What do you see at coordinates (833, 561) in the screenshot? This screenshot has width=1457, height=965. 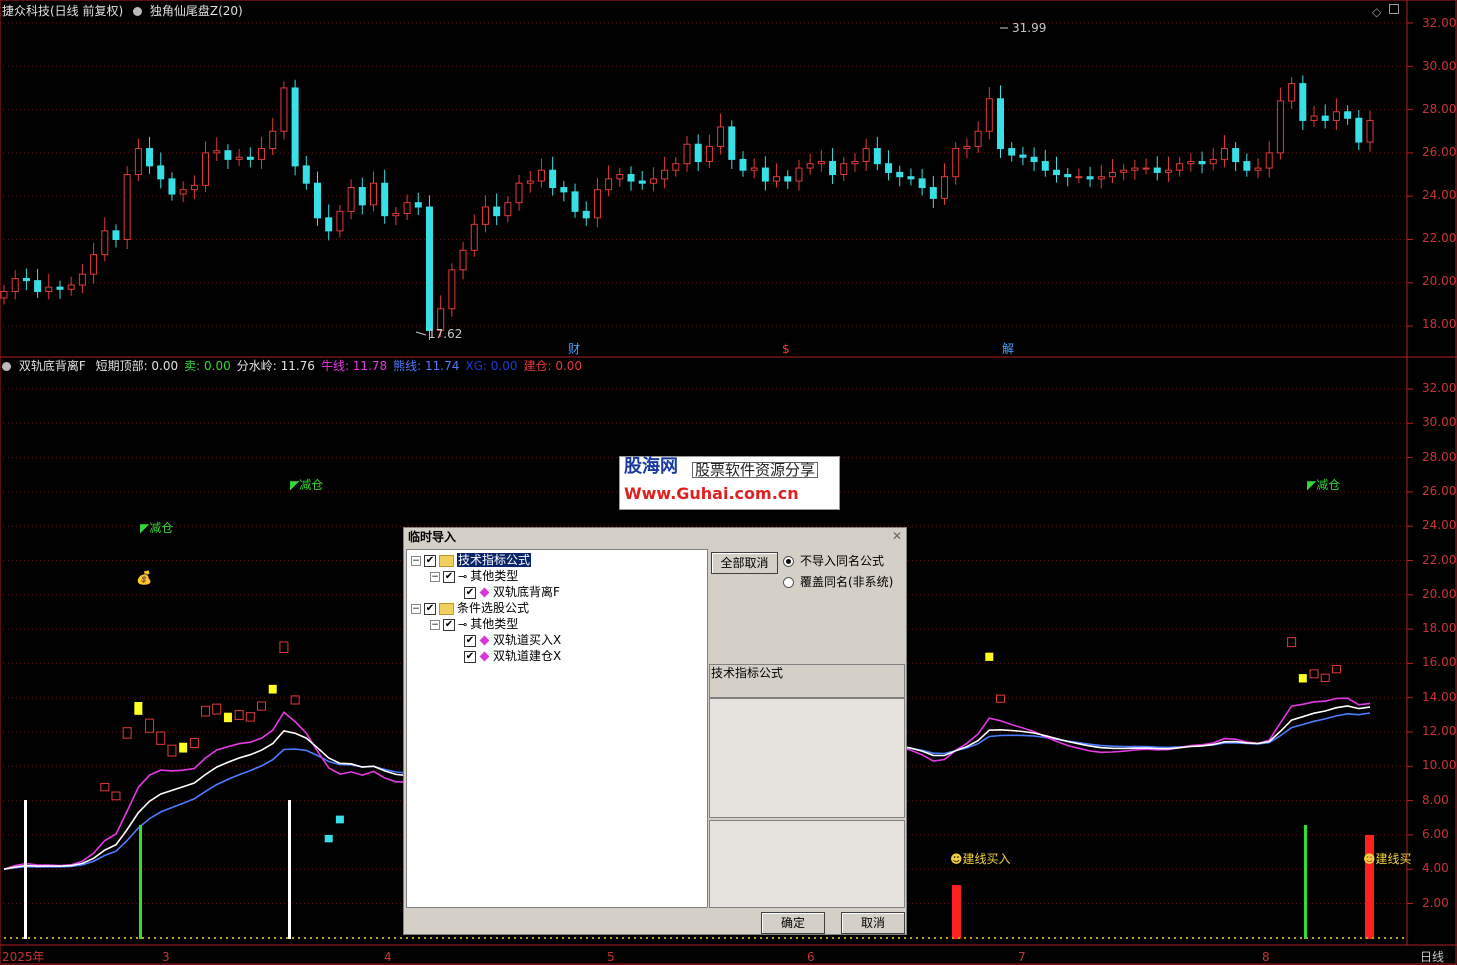 I see `no-import-duplicate-radio: 不导入同名公式` at bounding box center [833, 561].